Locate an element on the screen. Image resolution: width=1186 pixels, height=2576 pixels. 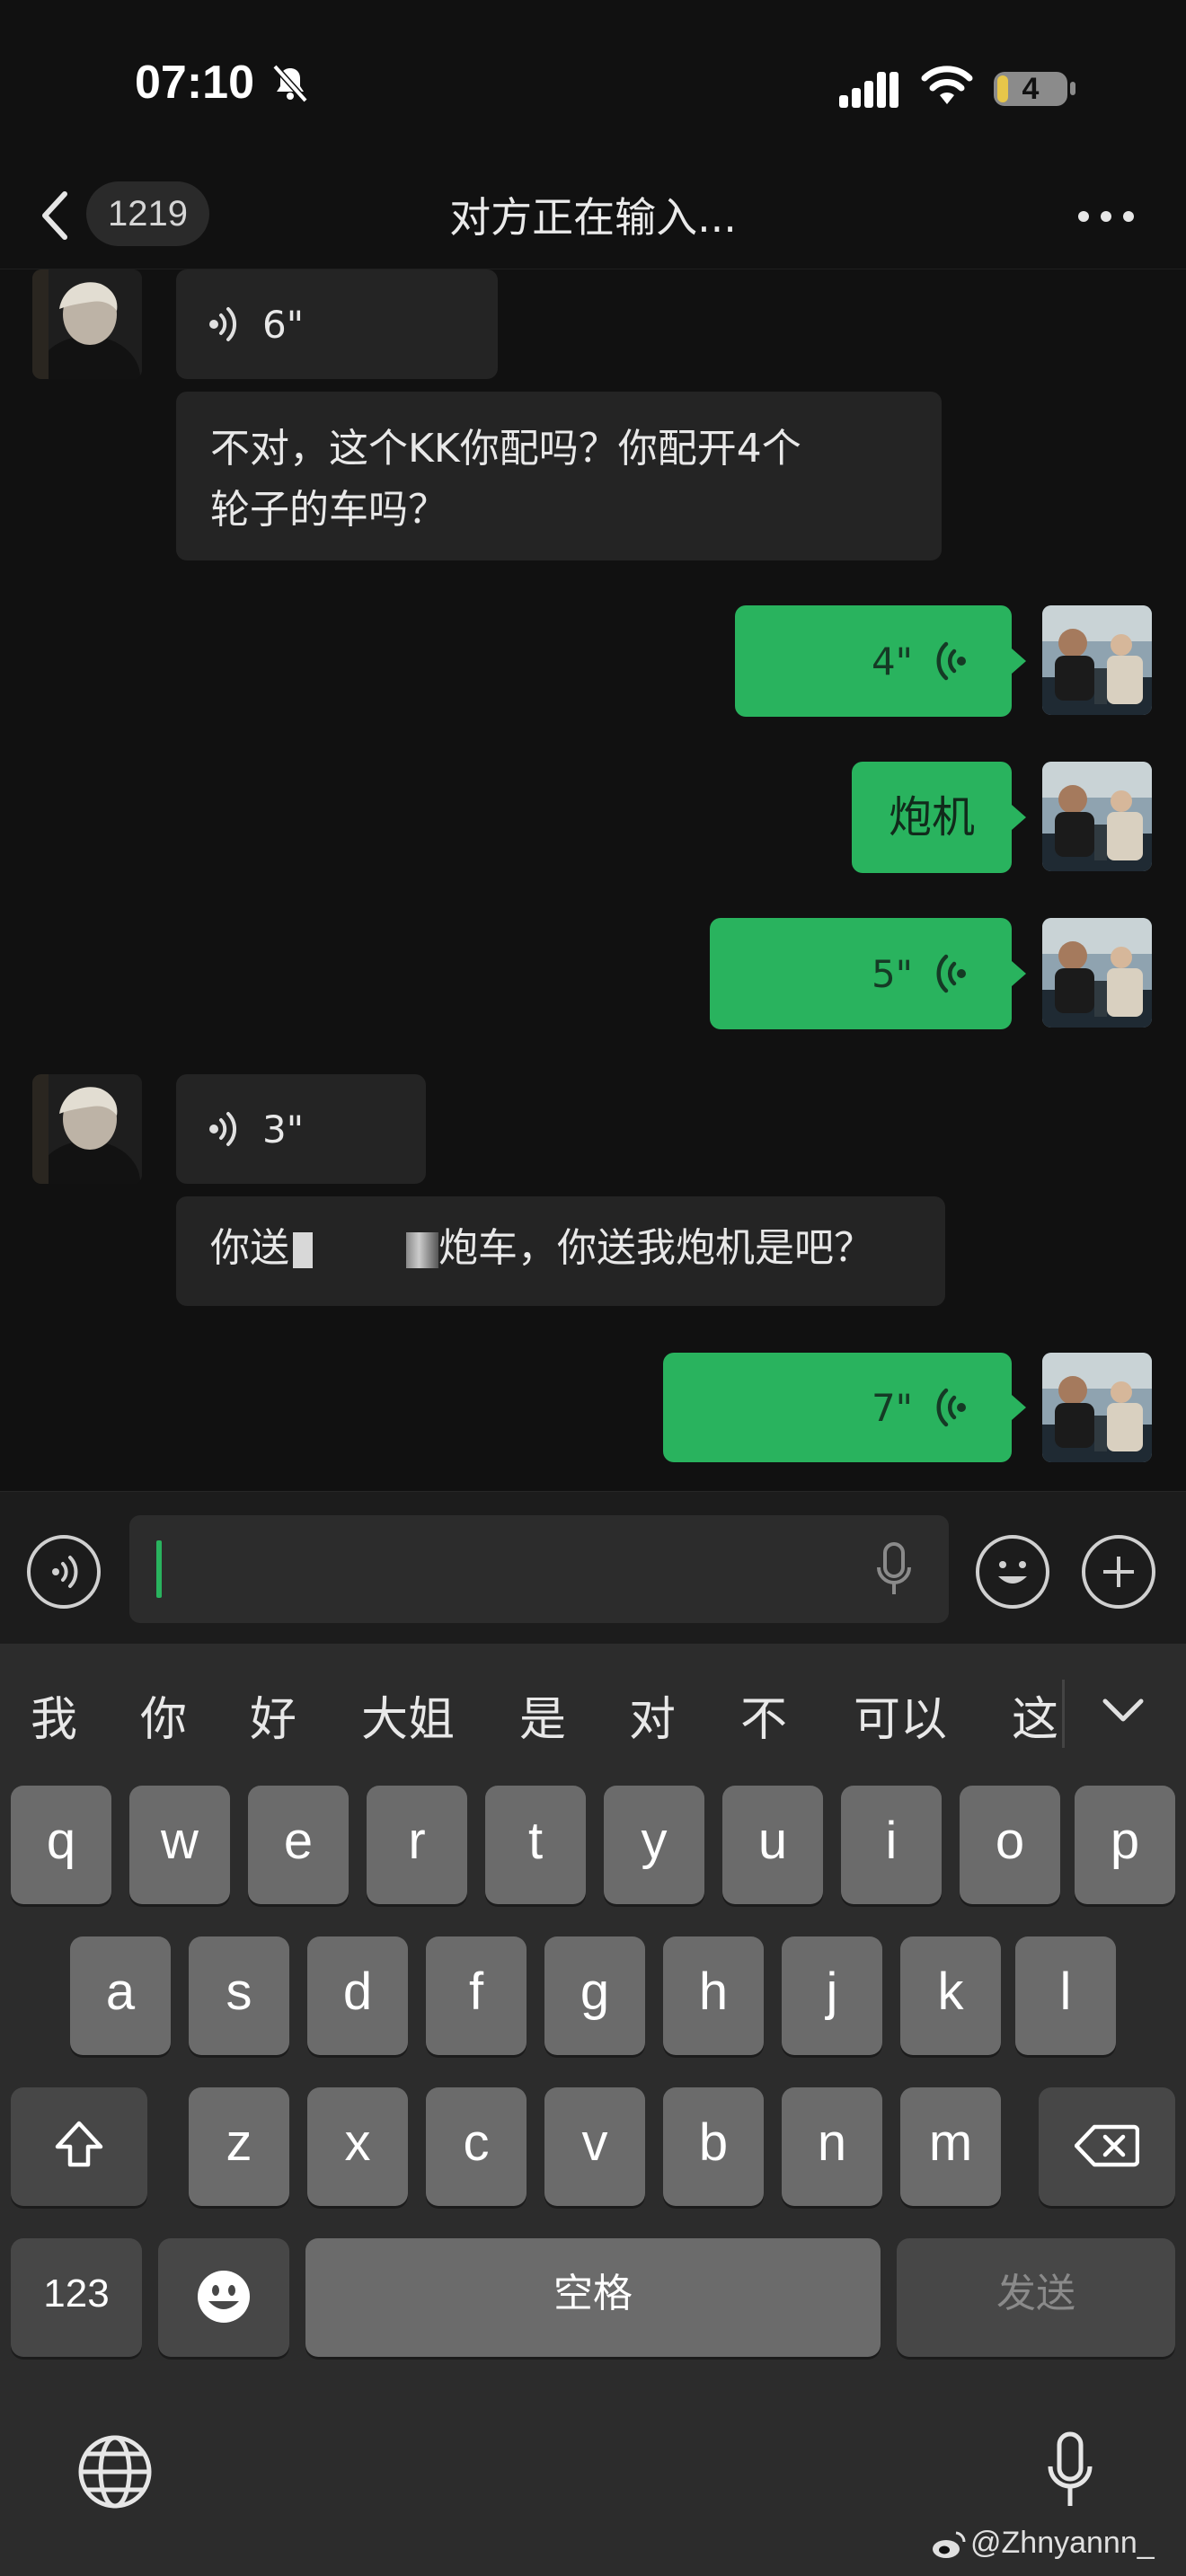
text-message-incoming: 你送 炮车，你送我炮机是吧？ is located at coordinates (560, 1251).